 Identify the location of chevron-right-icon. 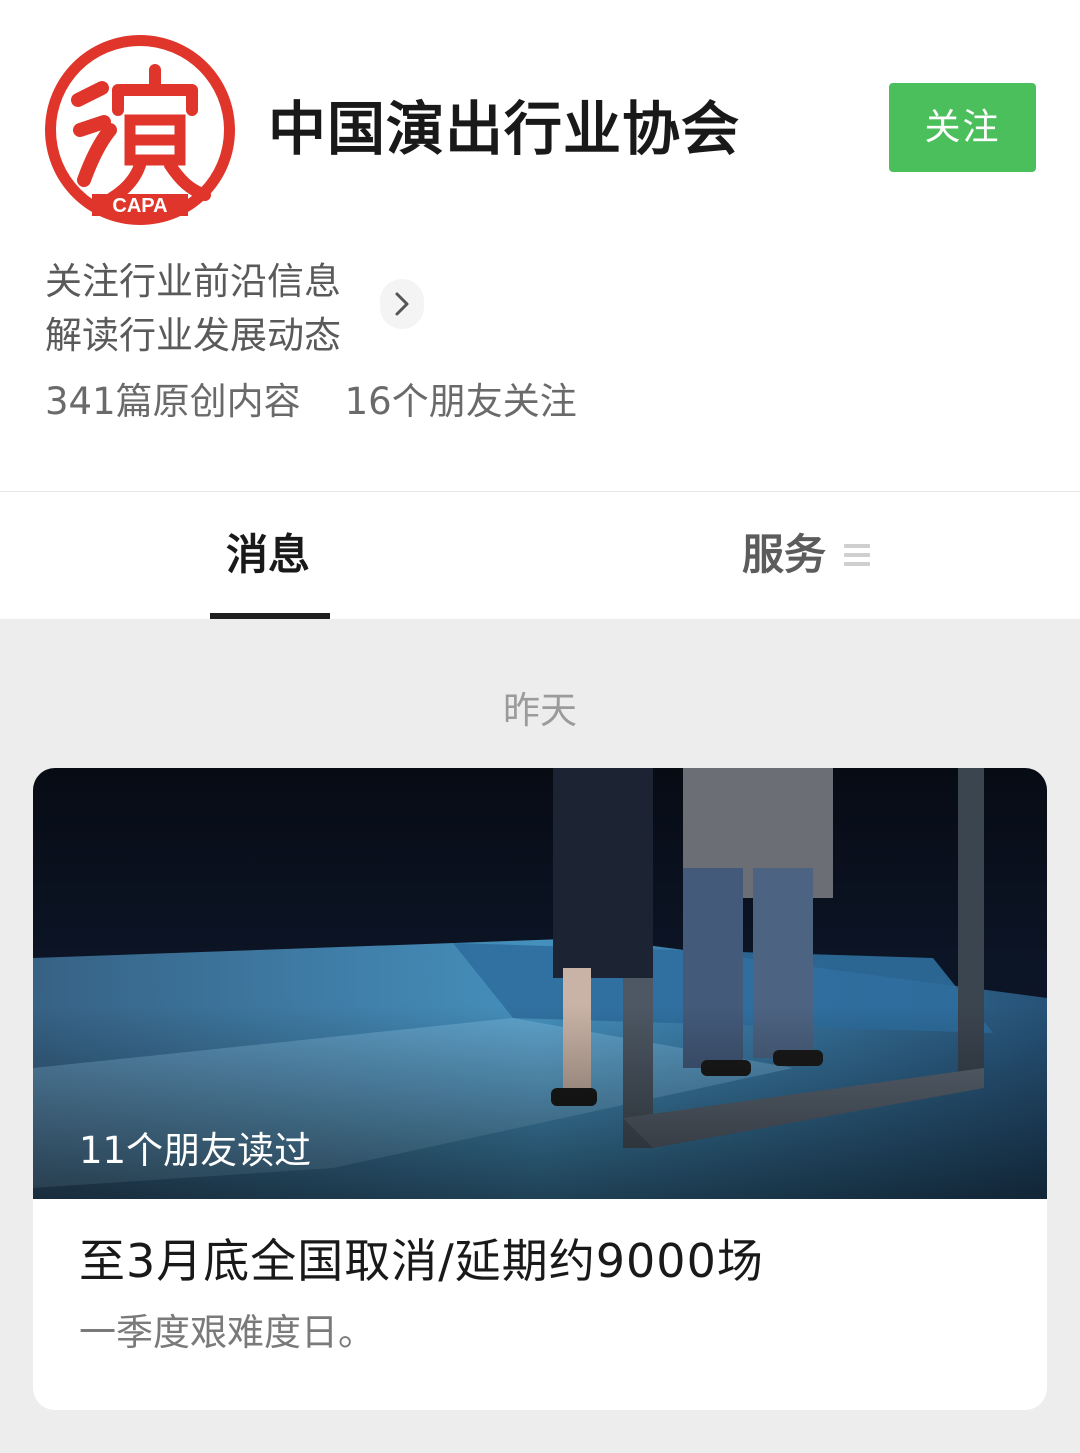
(402, 304).